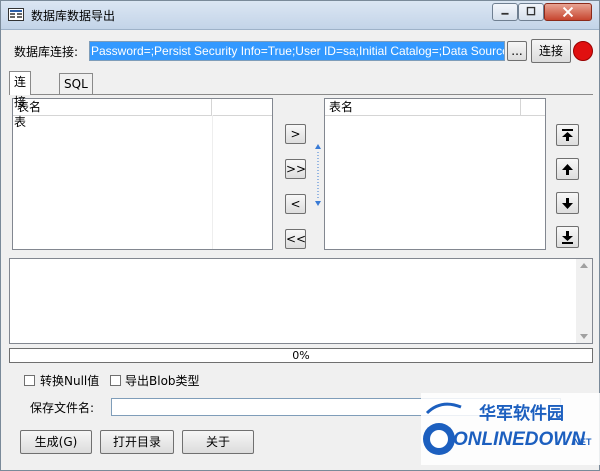  I want to click on selected-list-header: 表名, so click(435, 107).